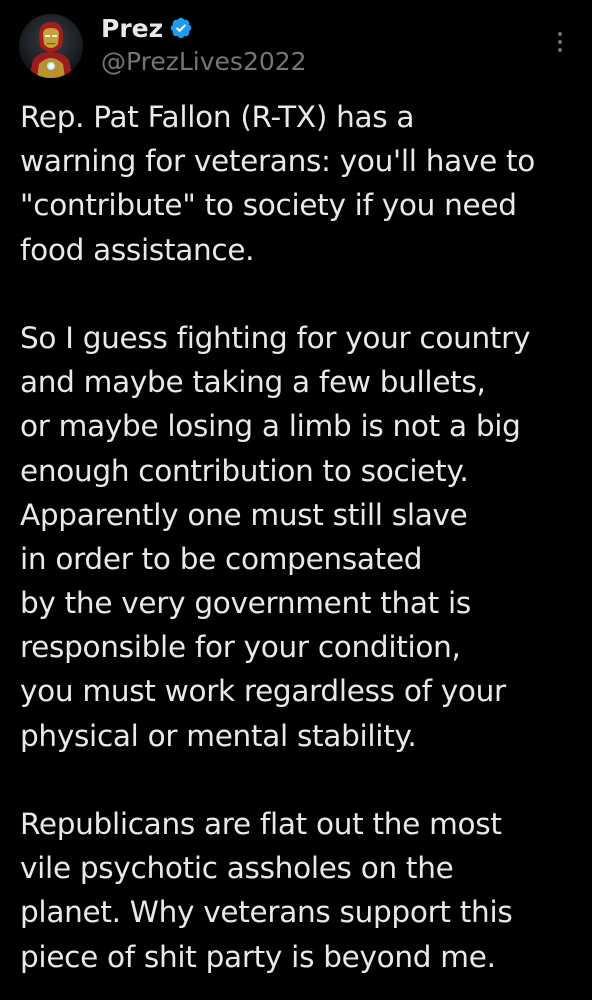 The height and width of the screenshot is (1000, 592). What do you see at coordinates (270, 426) in the screenshot?
I see `tweet-line: or maybe losing a limb is not a big` at bounding box center [270, 426].